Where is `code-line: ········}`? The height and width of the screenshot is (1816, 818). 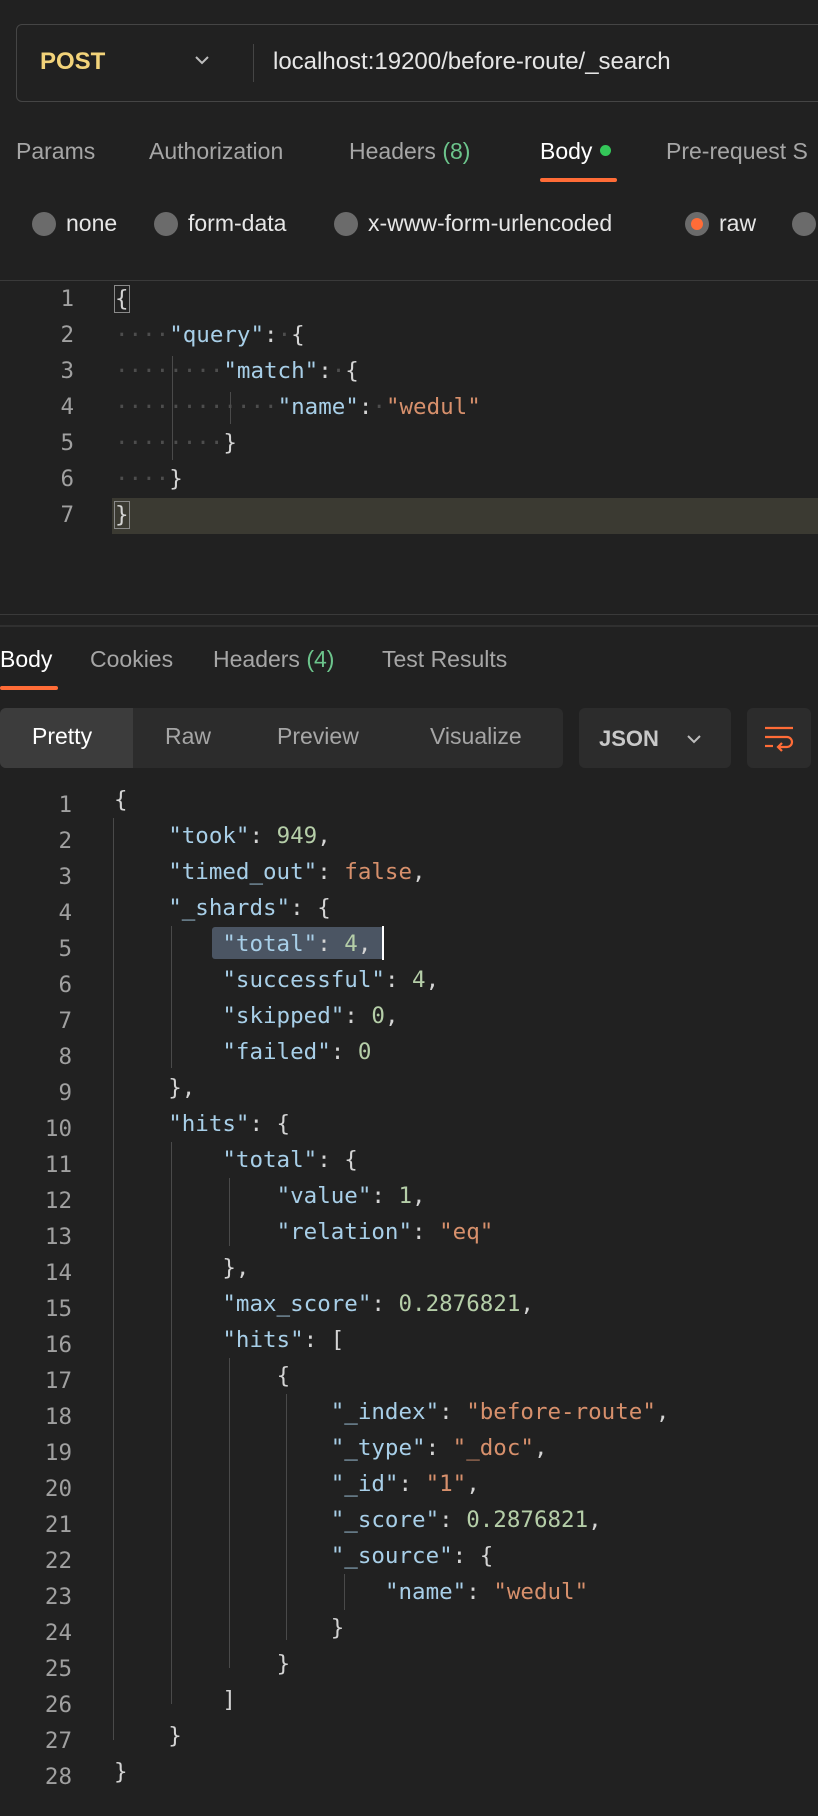 code-line: ········} is located at coordinates (176, 443).